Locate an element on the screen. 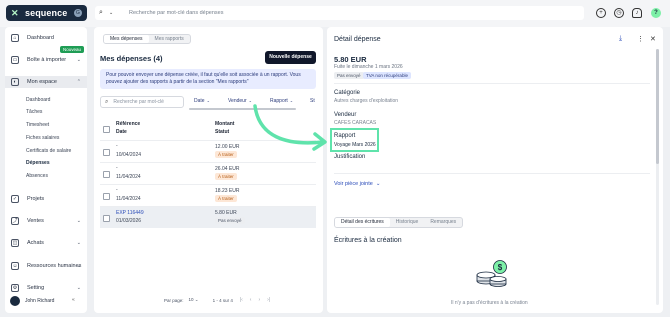 This screenshot has height=317, width=670. avatar: ? is located at coordinates (656, 13).